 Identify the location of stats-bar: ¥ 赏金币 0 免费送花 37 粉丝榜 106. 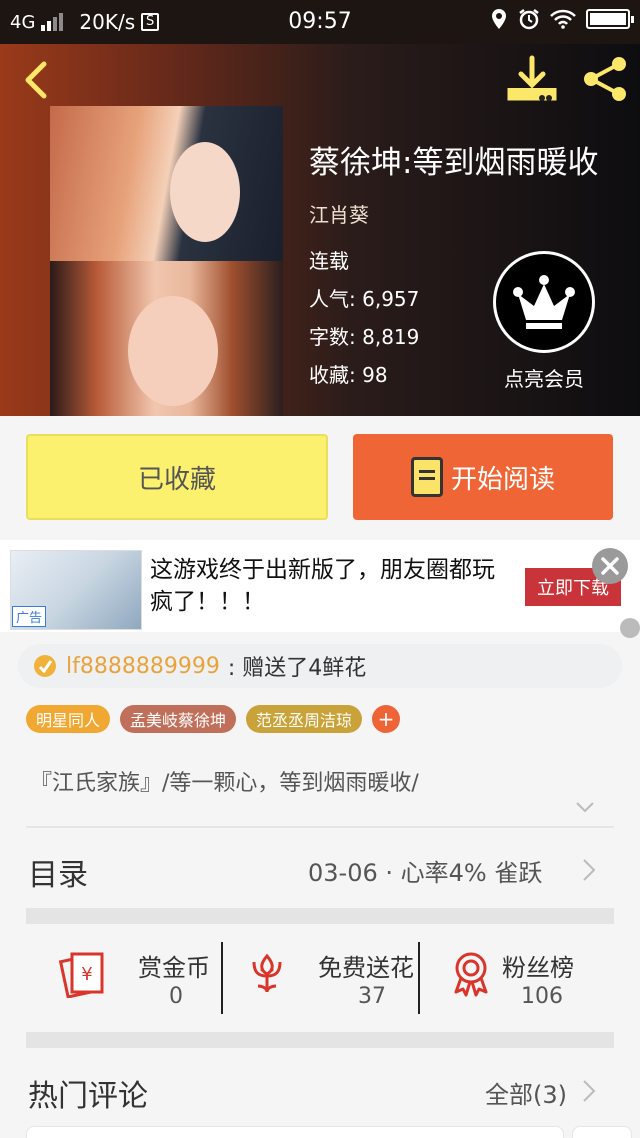
(320, 978).